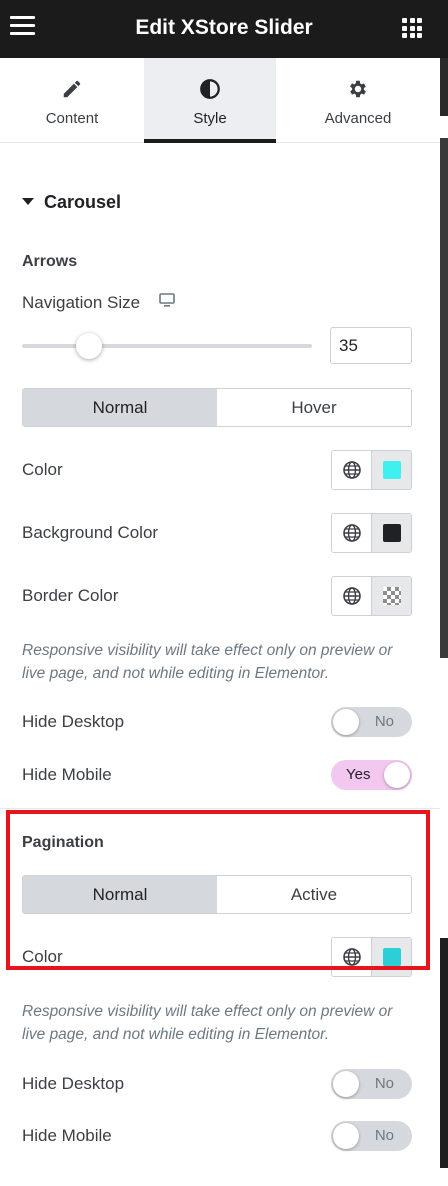 This screenshot has width=448, height=1186. What do you see at coordinates (67, 1135) in the screenshot?
I see `pagination-hide-mobile-label: Hide Mobile` at bounding box center [67, 1135].